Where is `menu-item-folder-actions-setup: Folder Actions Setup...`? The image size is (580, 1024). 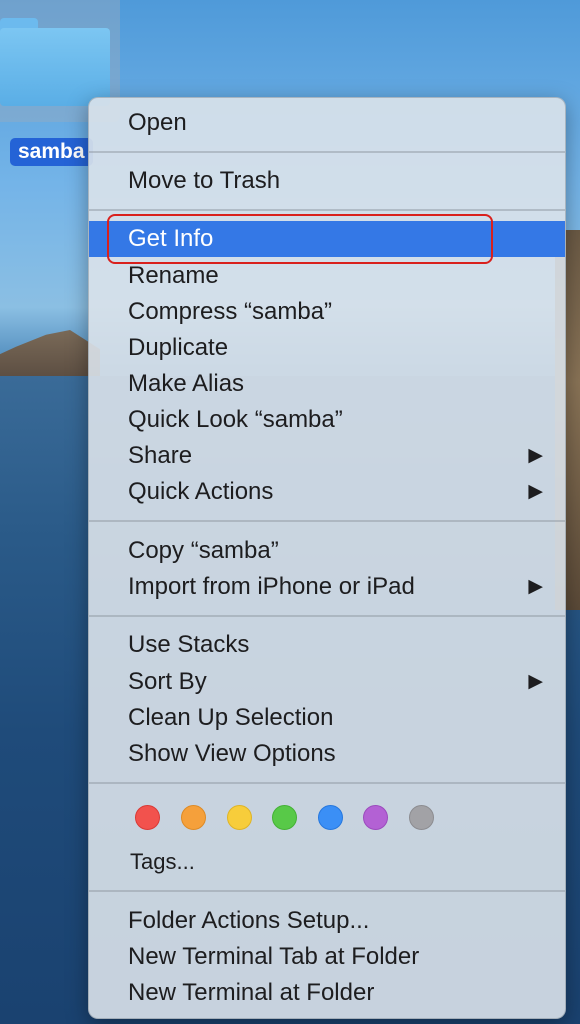 menu-item-folder-actions-setup: Folder Actions Setup... is located at coordinates (327, 921).